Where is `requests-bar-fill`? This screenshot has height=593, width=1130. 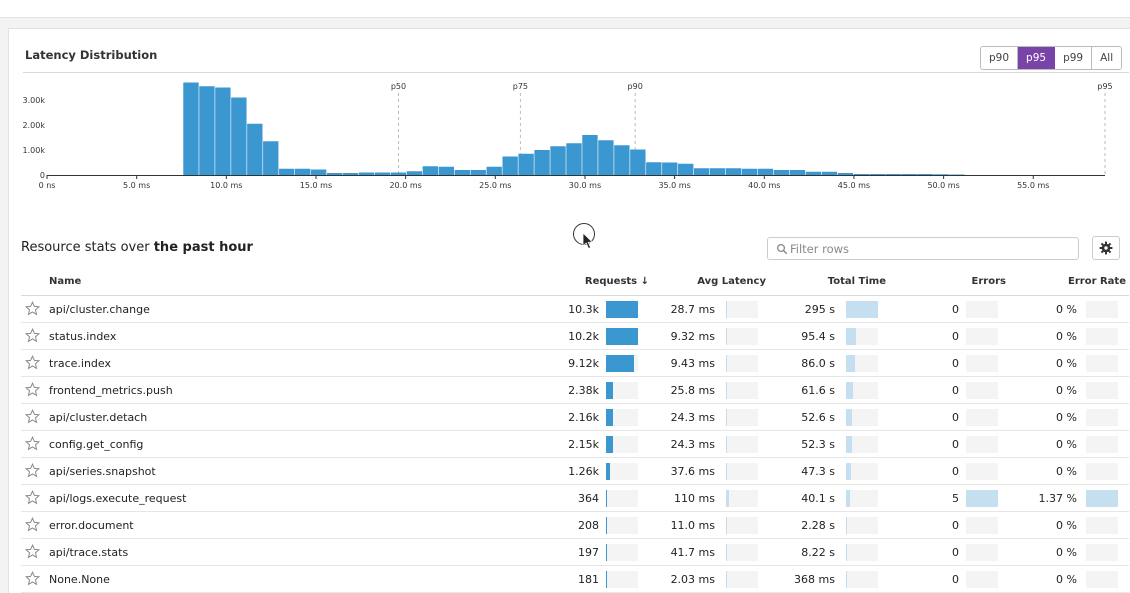
requests-bar-fill is located at coordinates (606, 552).